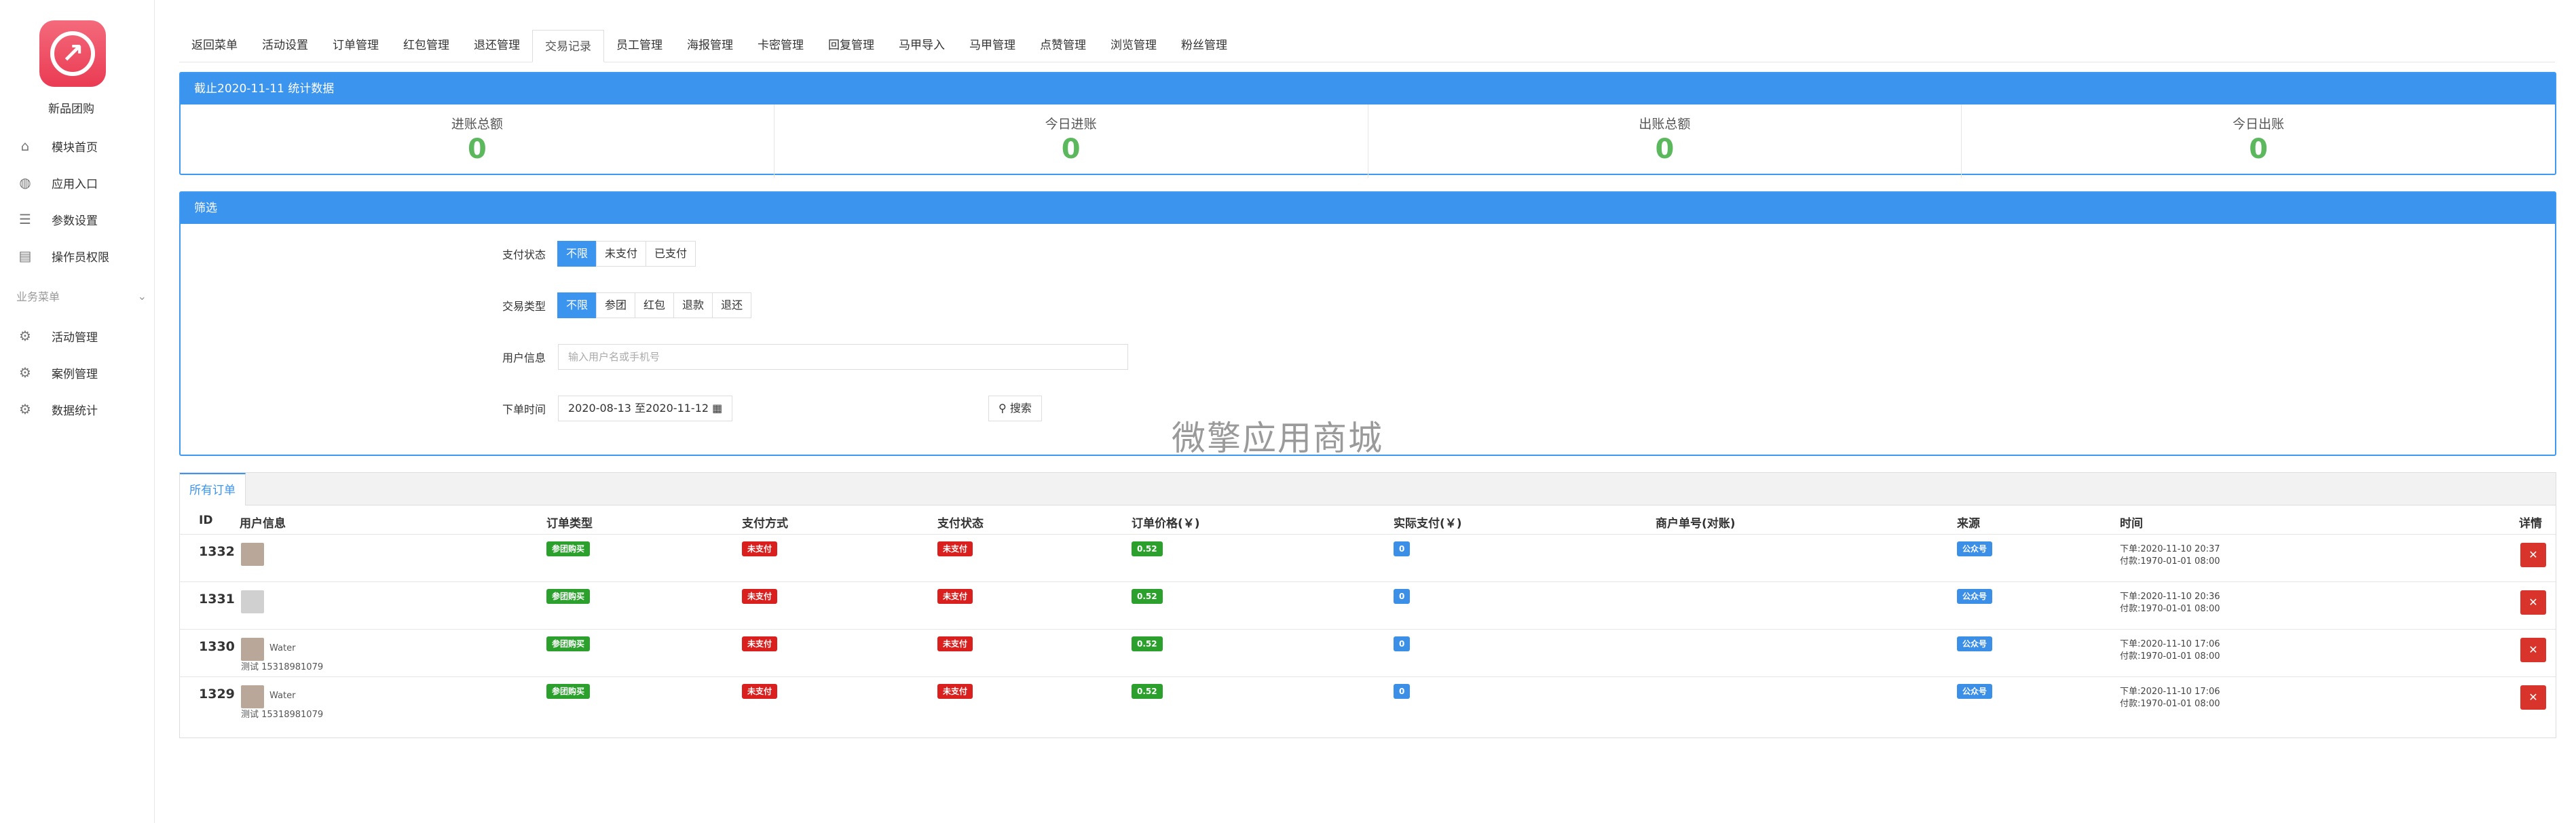 This screenshot has height=823, width=2576. I want to click on sidebar-item-label: 操作员权限, so click(81, 257).